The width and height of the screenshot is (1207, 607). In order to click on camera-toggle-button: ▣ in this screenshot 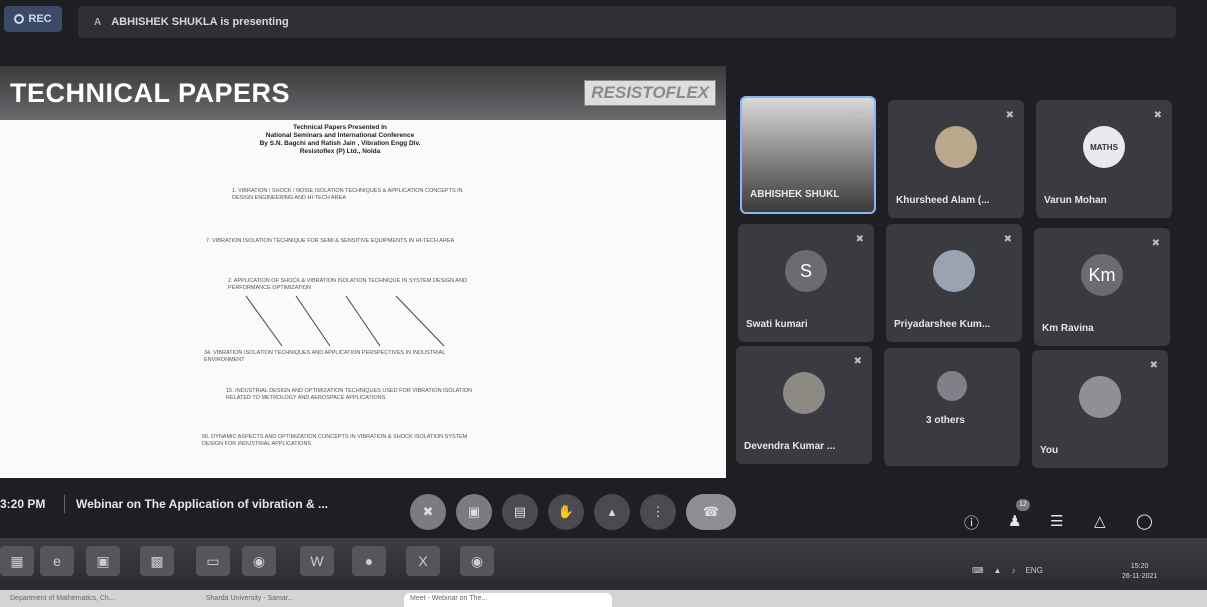, I will do `click(474, 512)`.